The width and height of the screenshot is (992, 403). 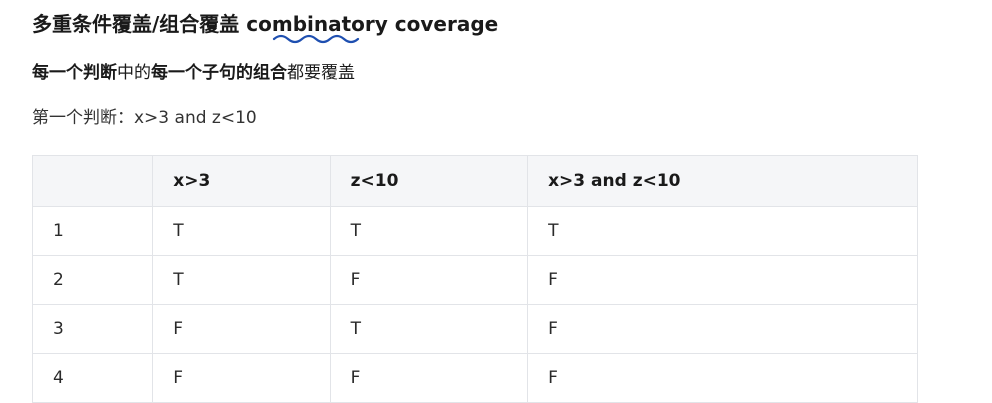 What do you see at coordinates (219, 73) in the screenshot?
I see `definition-strong-2: 每一个子句的组合` at bounding box center [219, 73].